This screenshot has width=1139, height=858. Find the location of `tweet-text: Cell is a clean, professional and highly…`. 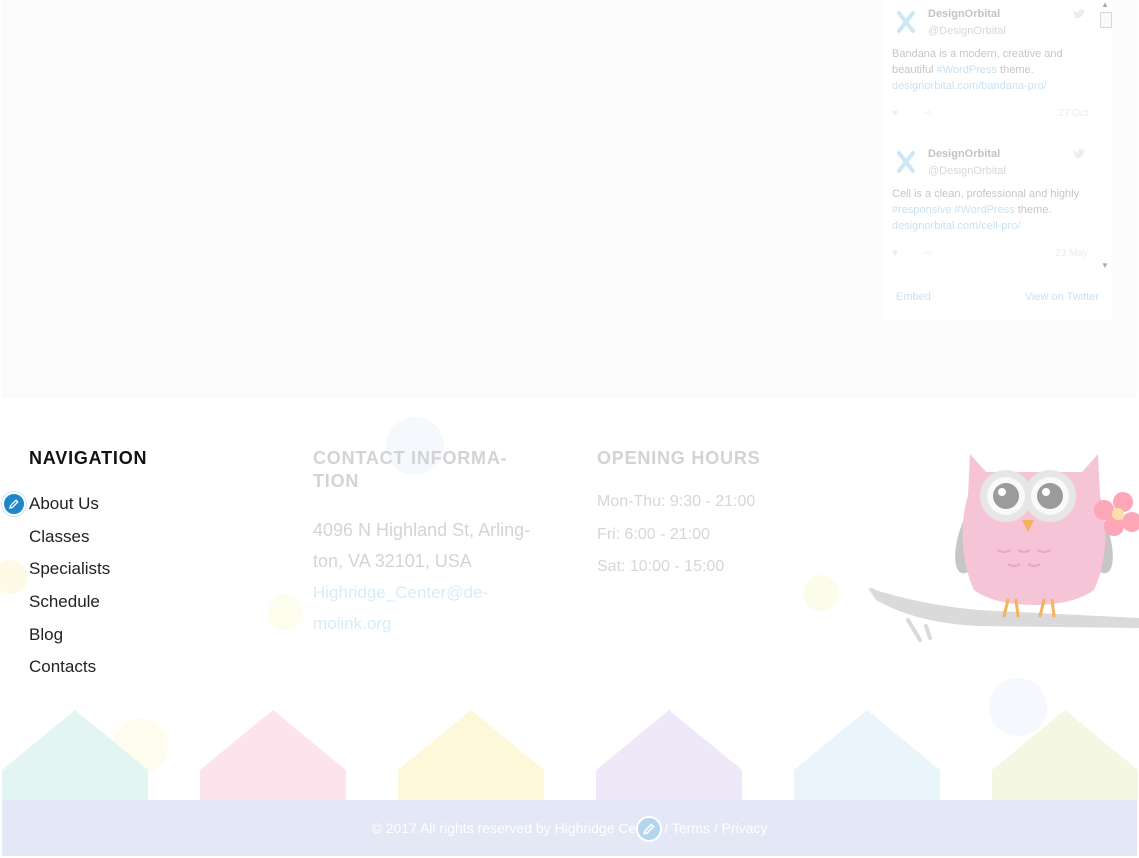

tweet-text: Cell is a clean, professional and highly… is located at coordinates (986, 210).